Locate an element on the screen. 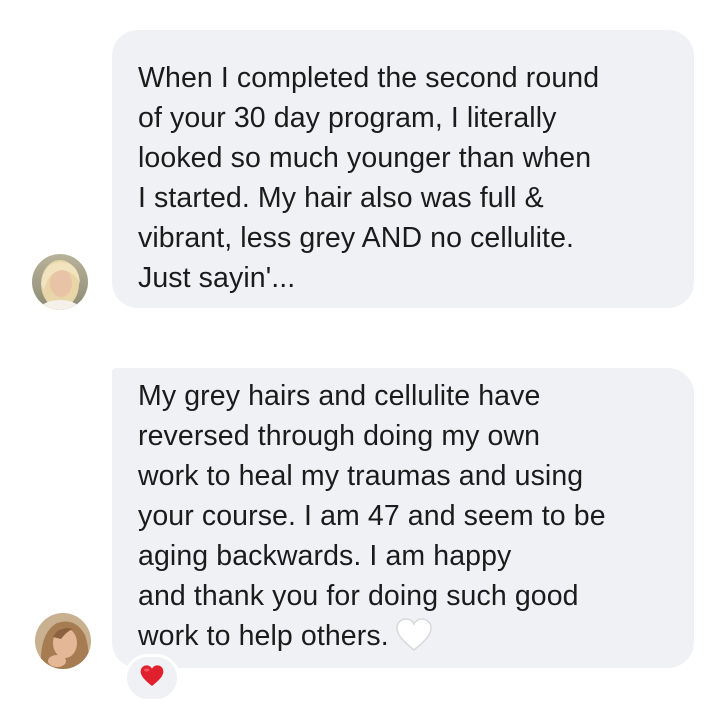 The width and height of the screenshot is (720, 720). red-heart-icon is located at coordinates (152, 678).